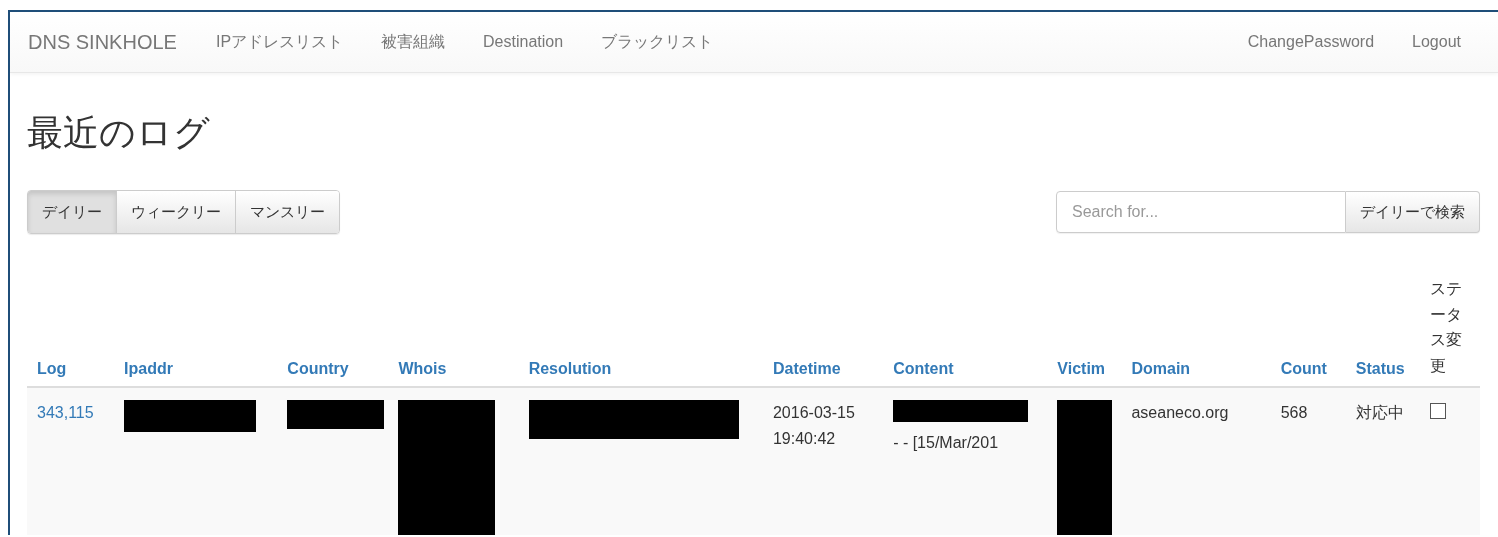  Describe the element at coordinates (1379, 413) in the screenshot. I see `table-cell: 対応中` at that location.